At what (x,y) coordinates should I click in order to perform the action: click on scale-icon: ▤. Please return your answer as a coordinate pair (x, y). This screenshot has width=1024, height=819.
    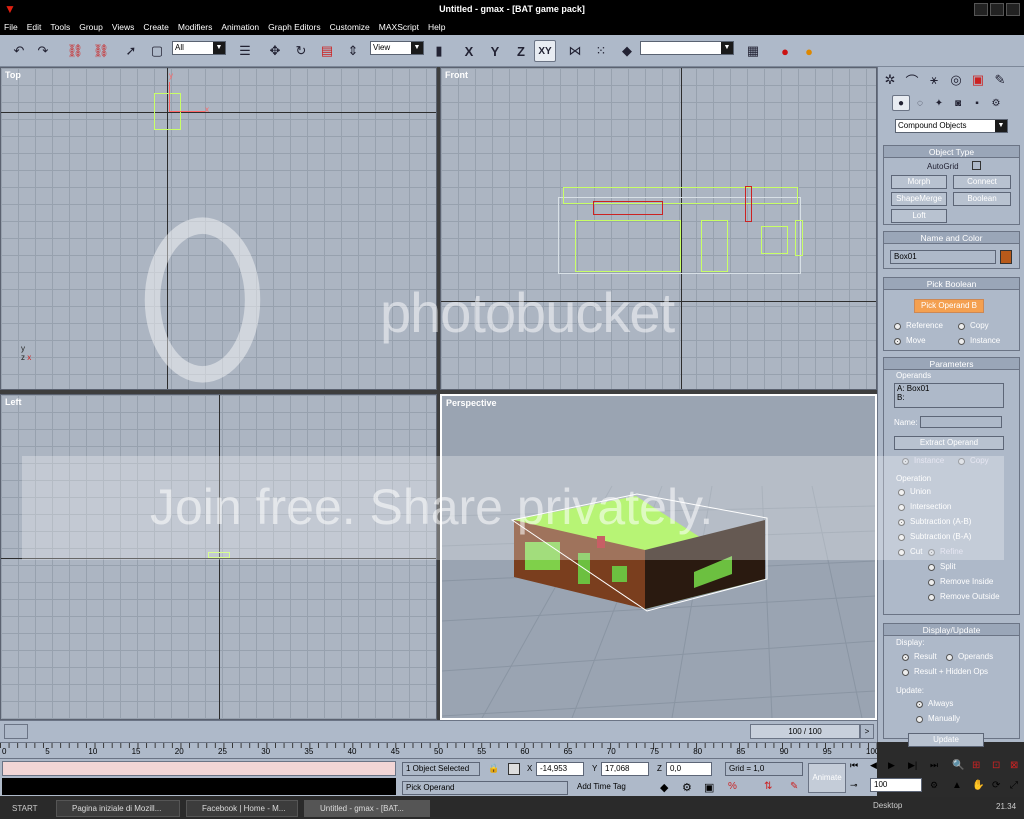
    Looking at the image, I should click on (327, 51).